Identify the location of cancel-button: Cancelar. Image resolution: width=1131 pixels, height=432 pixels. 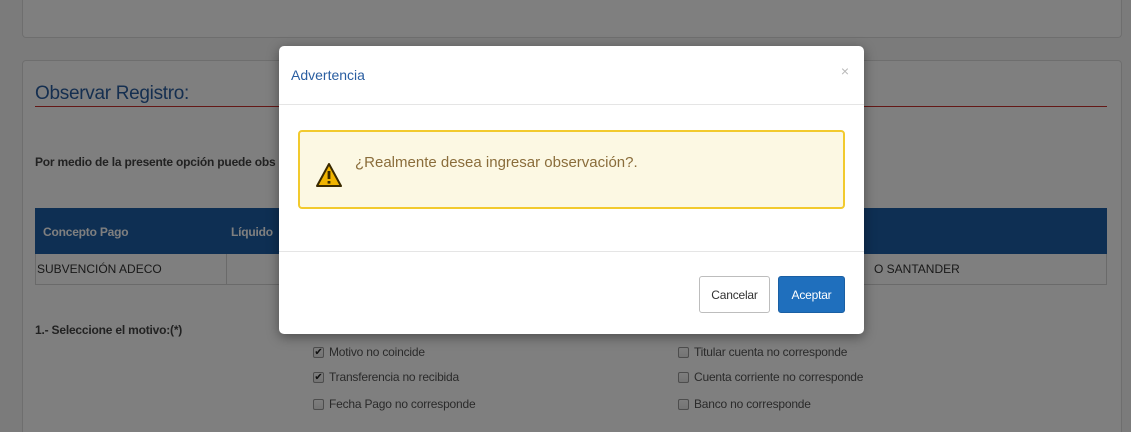
(734, 294).